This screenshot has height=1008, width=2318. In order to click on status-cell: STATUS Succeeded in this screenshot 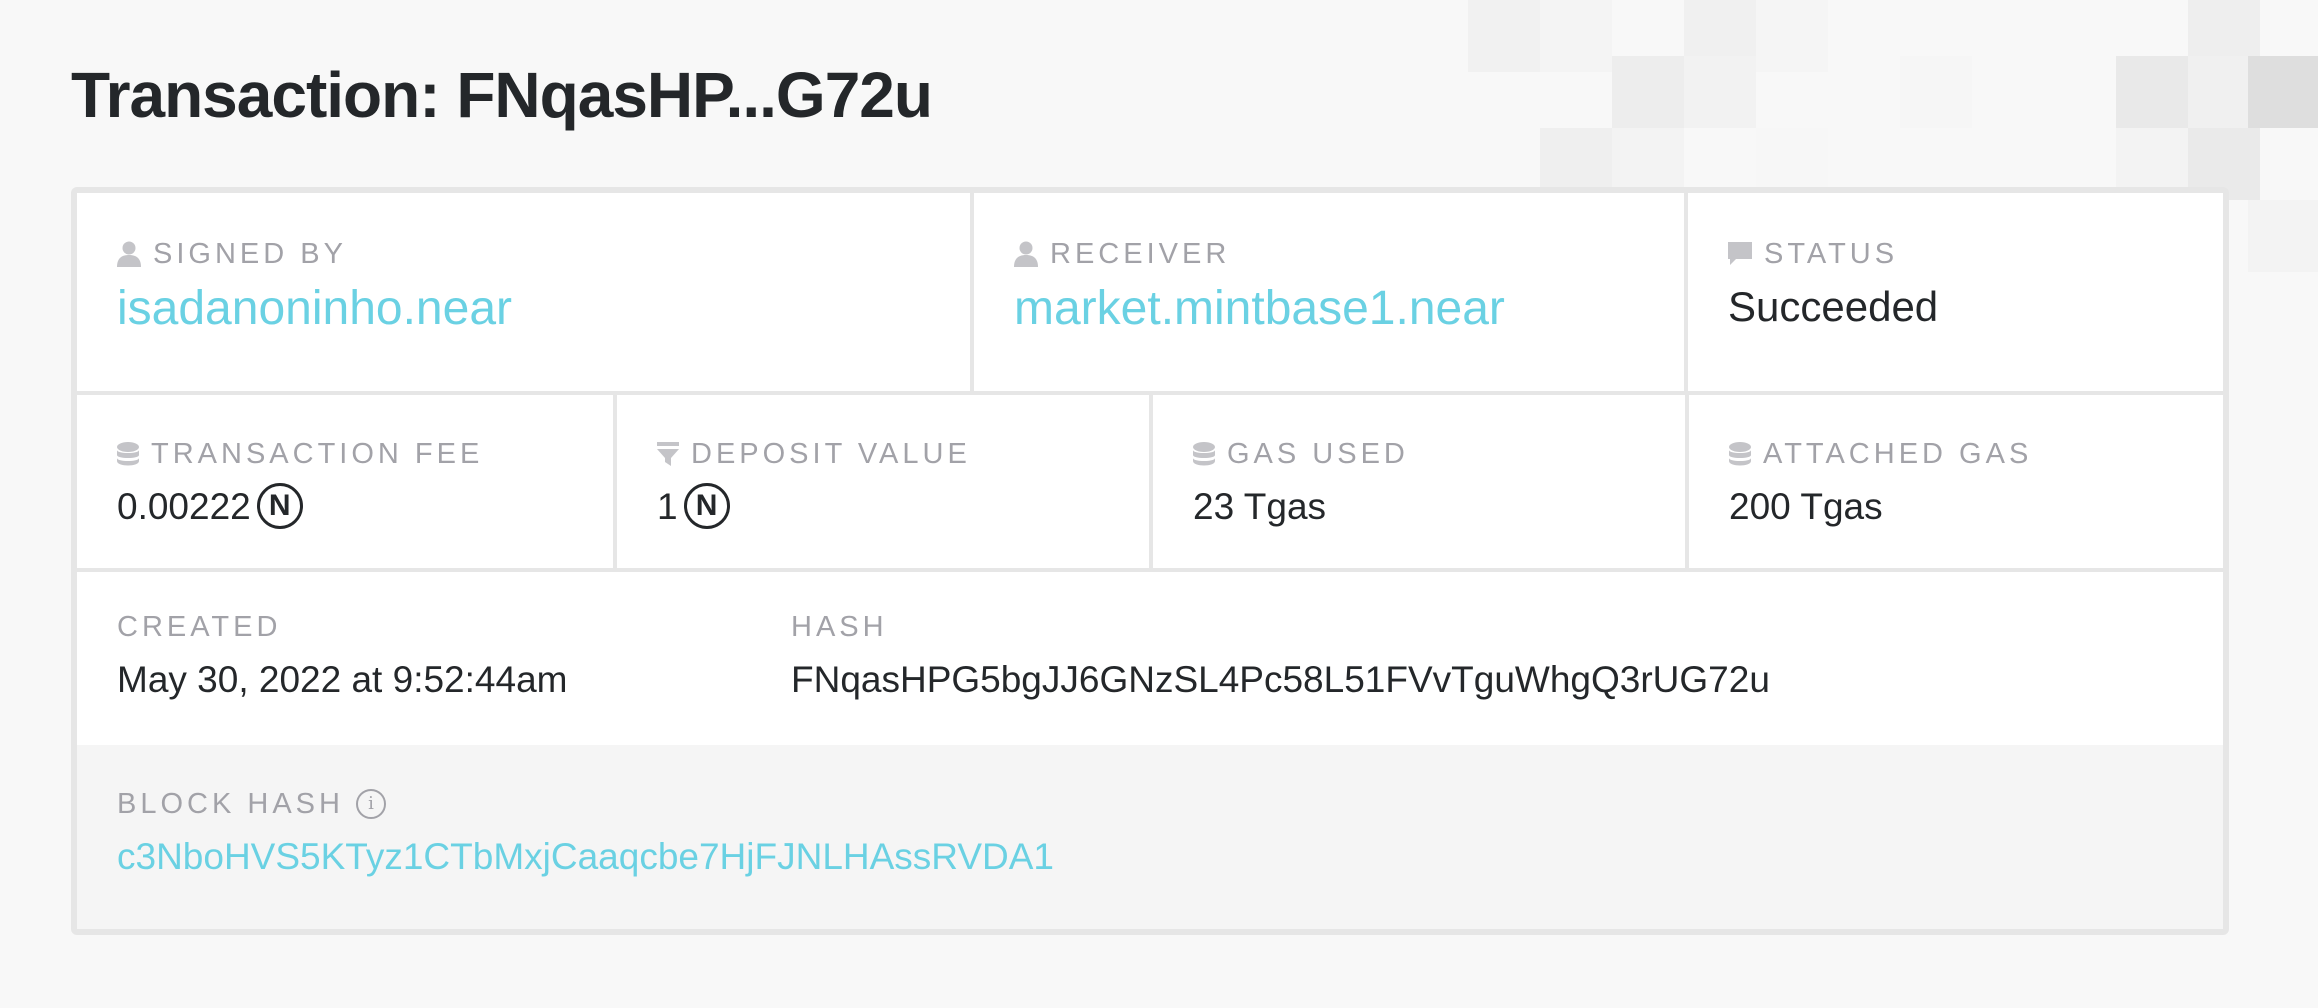, I will do `click(1955, 292)`.